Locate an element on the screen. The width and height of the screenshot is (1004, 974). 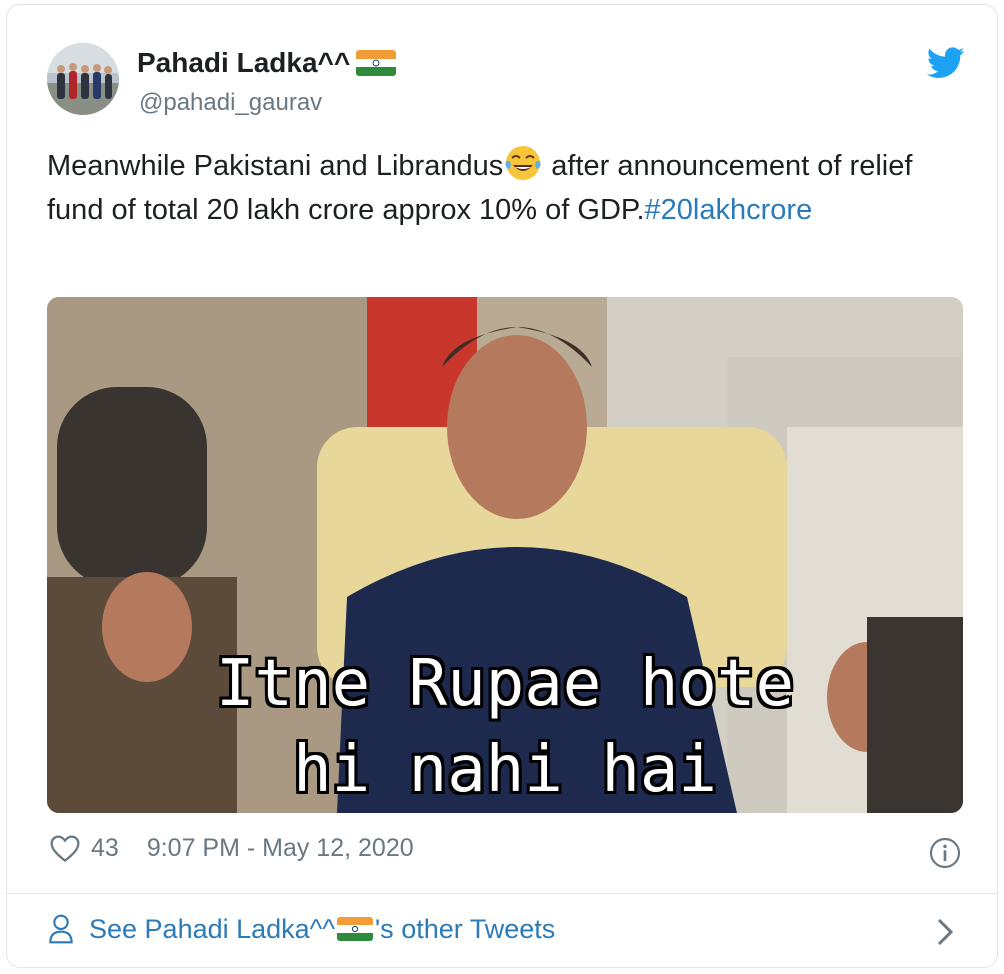
twitter-bird-icon is located at coordinates (946, 63).